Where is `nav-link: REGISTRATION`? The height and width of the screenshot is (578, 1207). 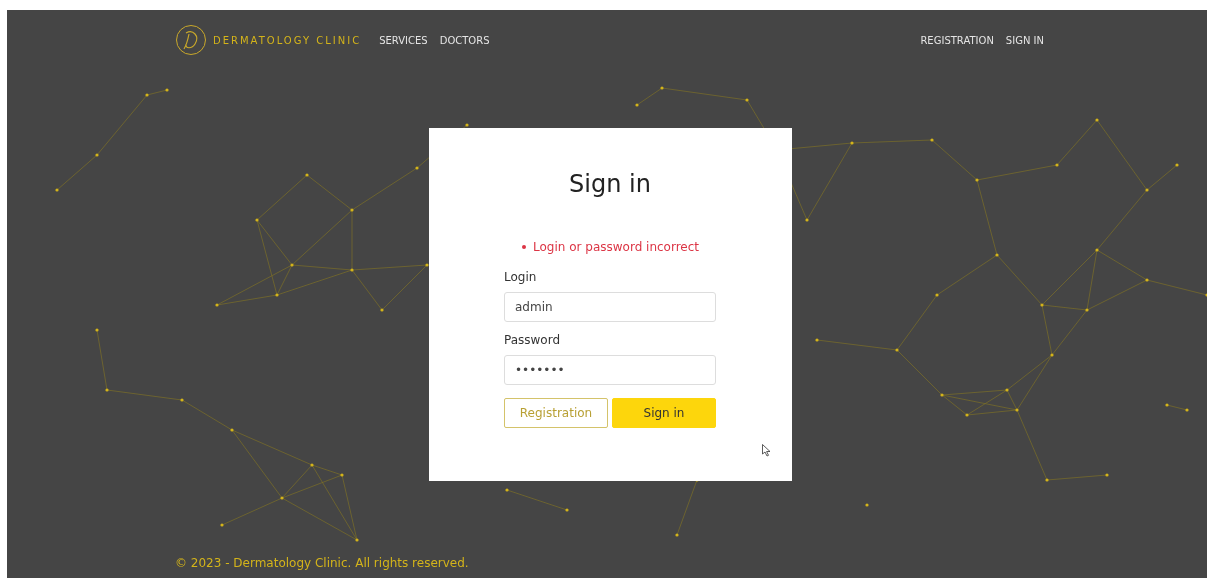
nav-link: REGISTRATION is located at coordinates (957, 40).